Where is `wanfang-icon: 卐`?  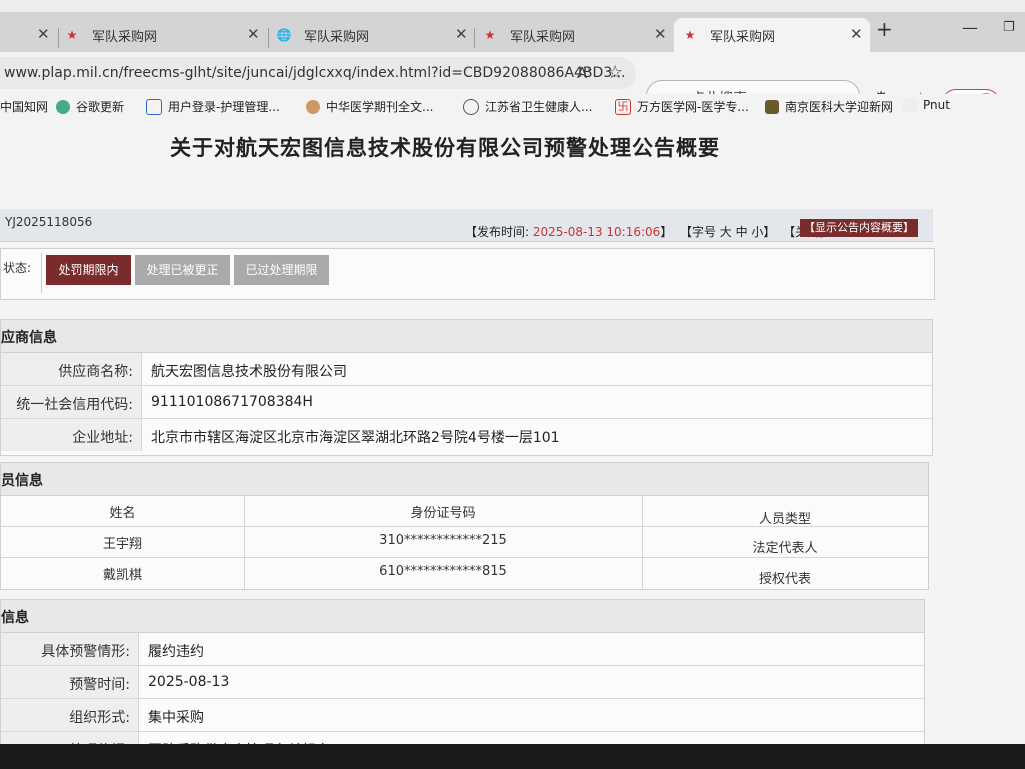 wanfang-icon: 卐 is located at coordinates (623, 106).